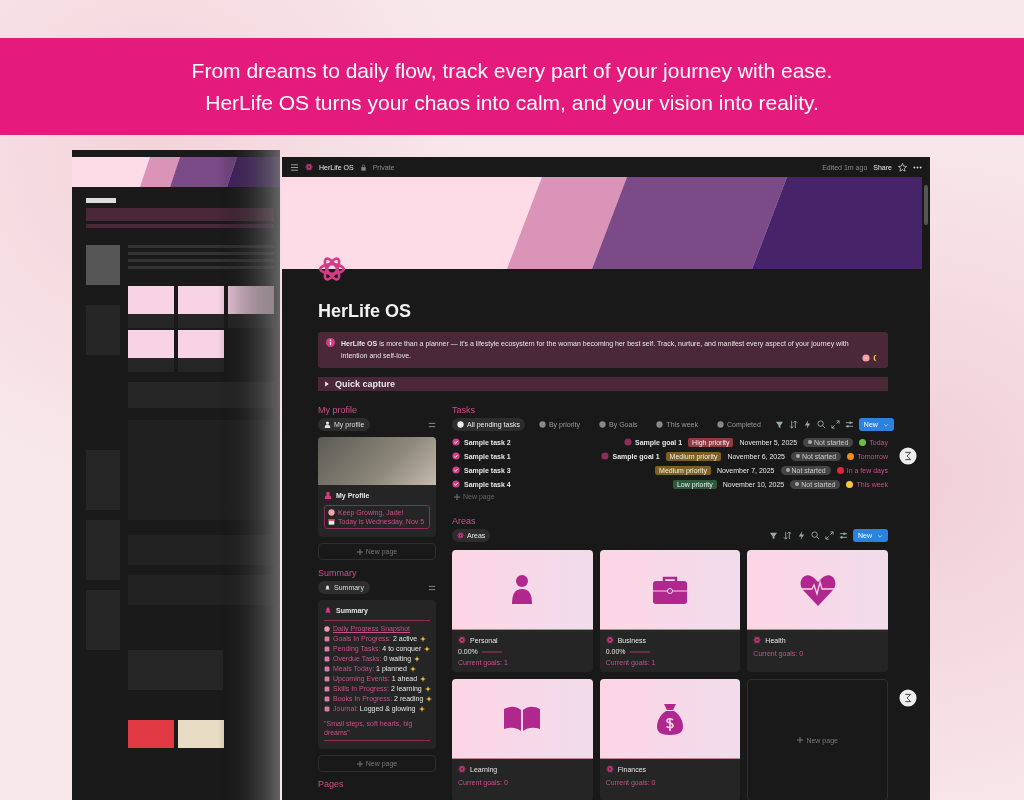  I want to click on briefcase-icon, so click(670, 589).